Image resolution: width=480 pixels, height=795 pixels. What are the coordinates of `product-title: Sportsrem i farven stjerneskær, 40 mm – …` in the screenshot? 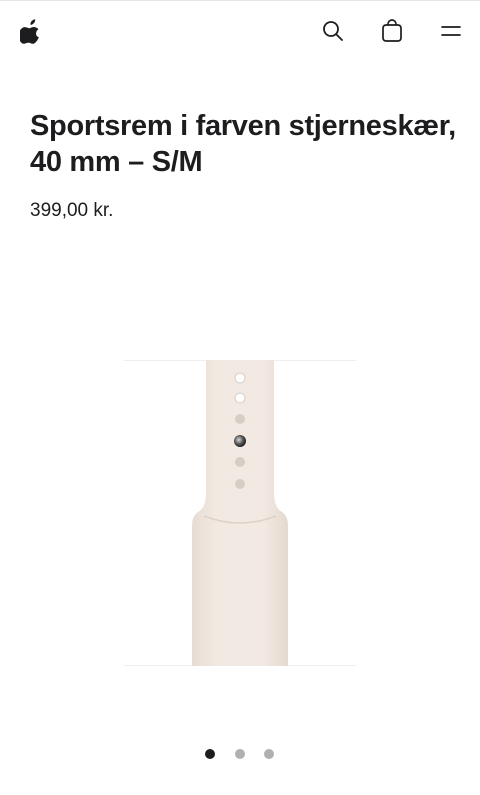 It's located at (245, 144).